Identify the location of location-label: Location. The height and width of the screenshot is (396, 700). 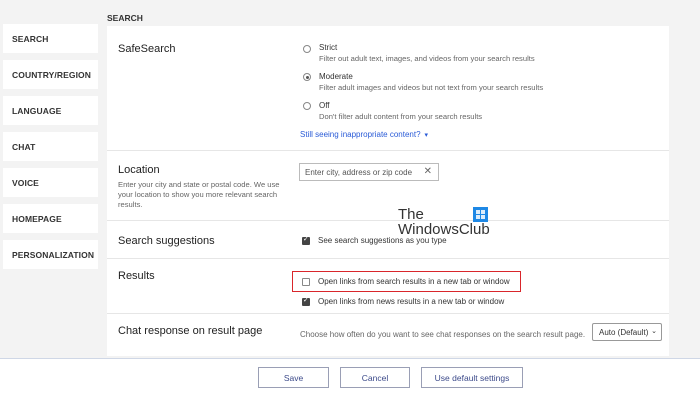
(139, 170).